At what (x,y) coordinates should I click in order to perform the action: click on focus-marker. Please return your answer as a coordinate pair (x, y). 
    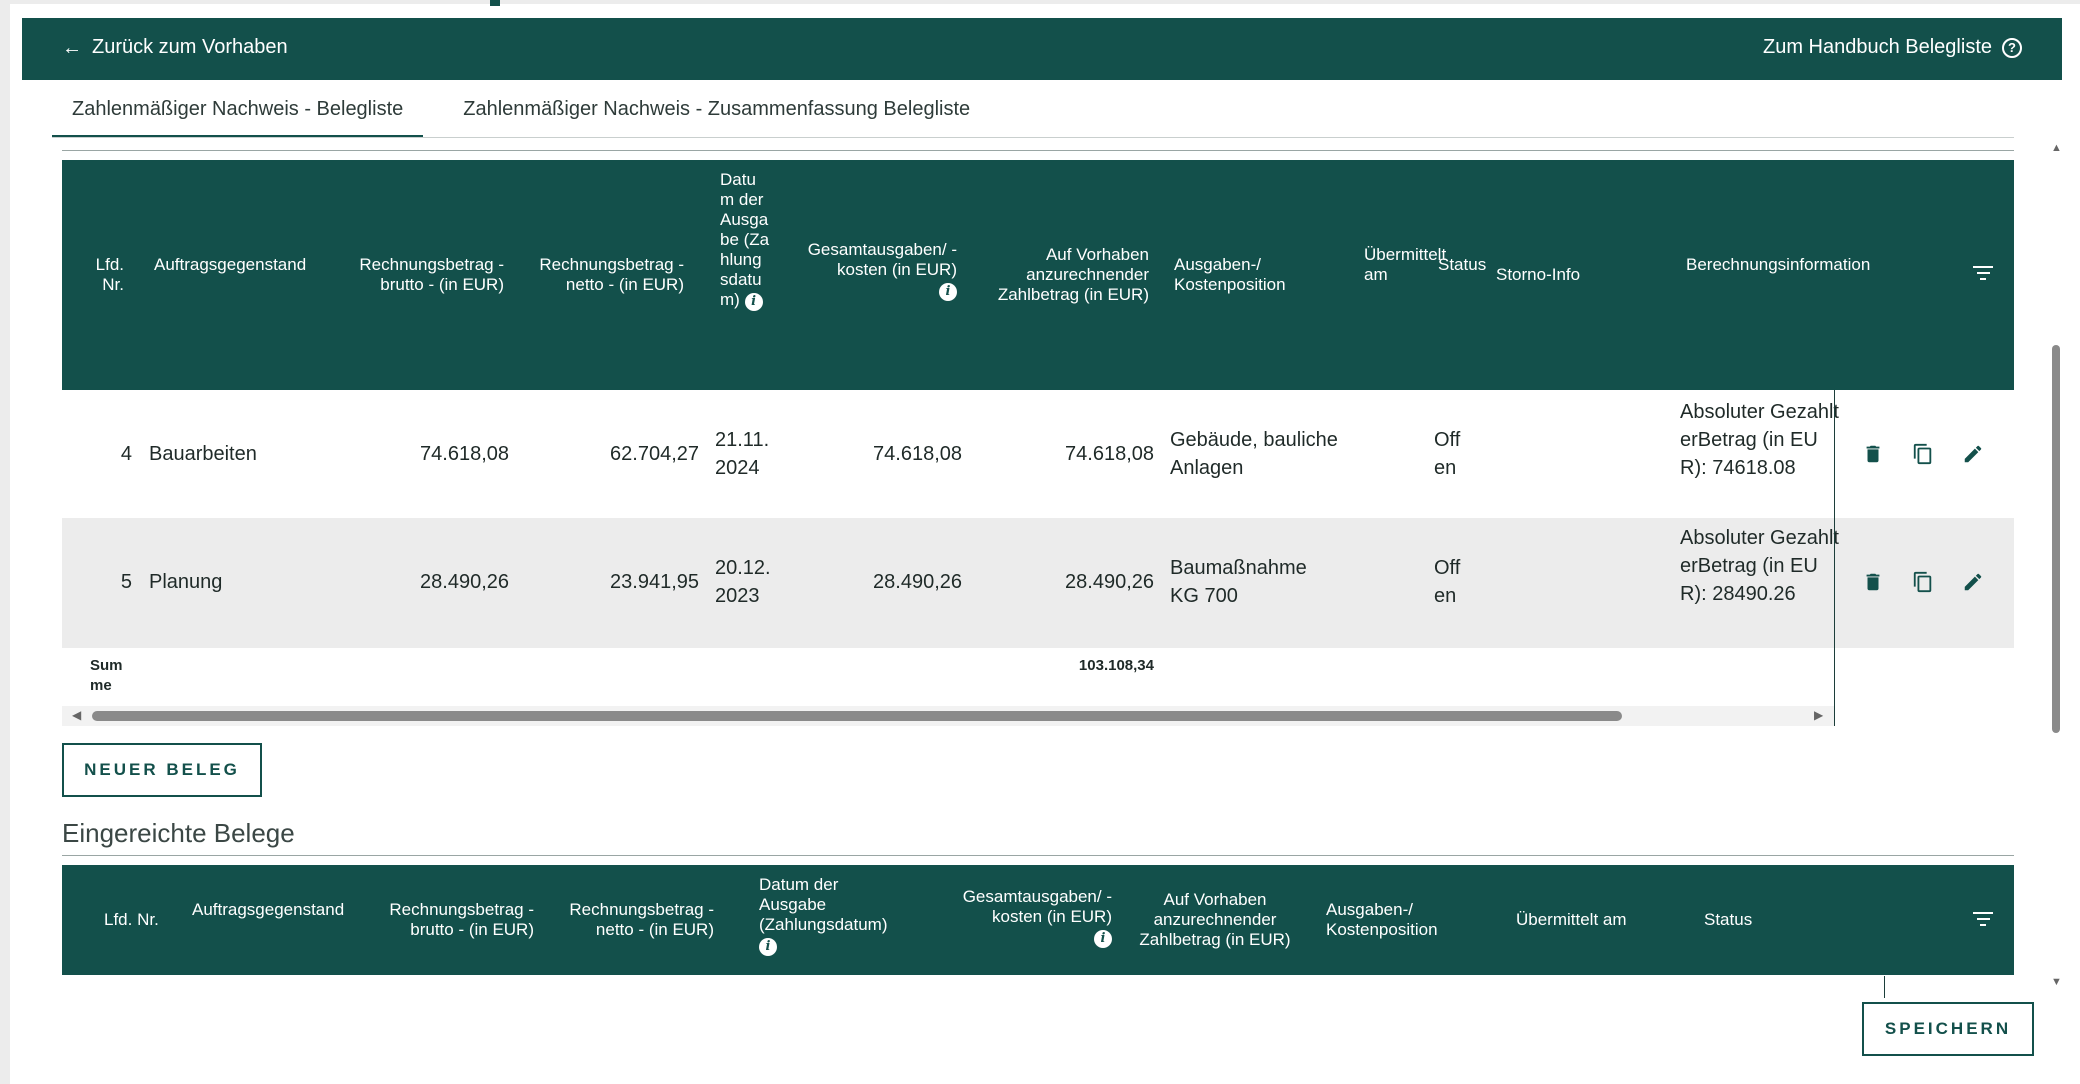
    Looking at the image, I should click on (495, 3).